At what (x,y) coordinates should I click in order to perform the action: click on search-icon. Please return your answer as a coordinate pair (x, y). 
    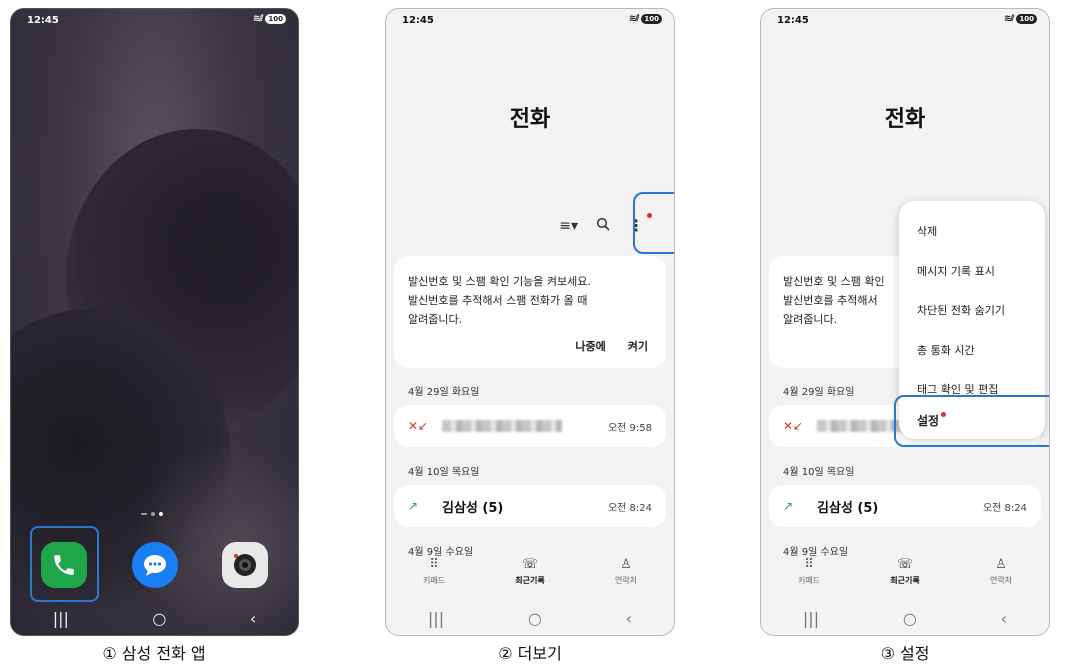
    Looking at the image, I should click on (603, 226).